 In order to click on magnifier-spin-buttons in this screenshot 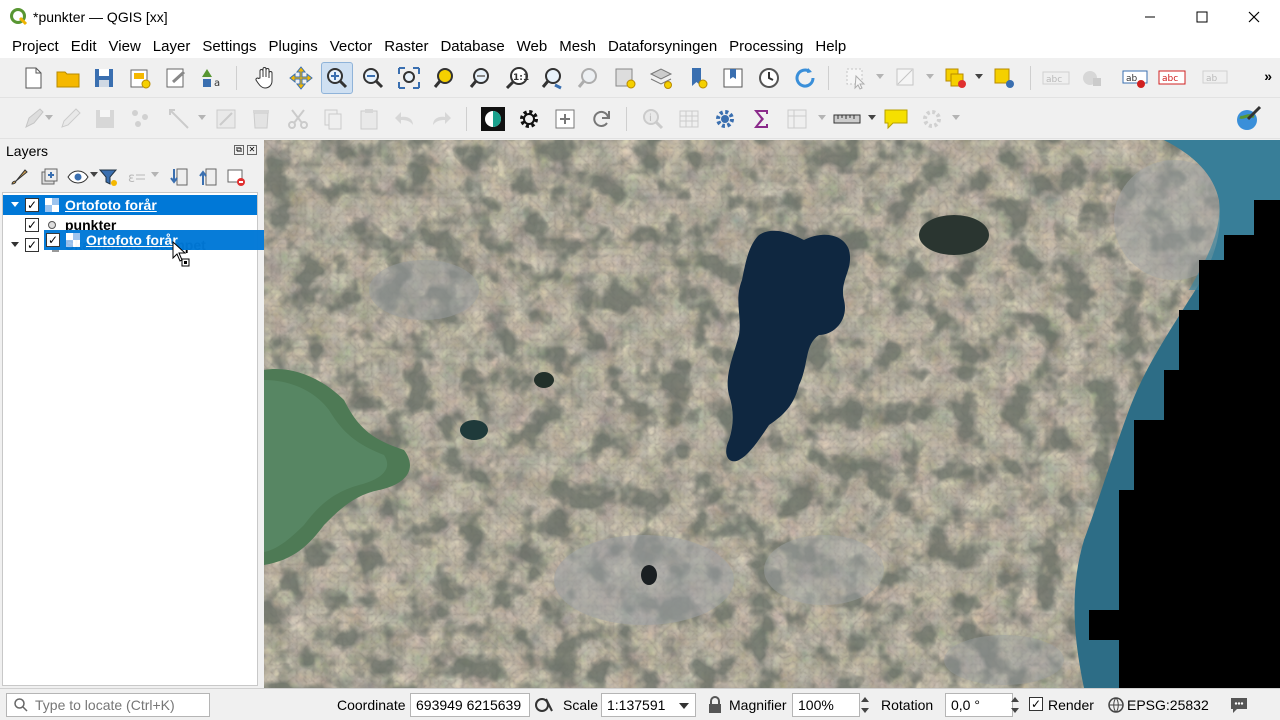, I will do `click(865, 705)`.